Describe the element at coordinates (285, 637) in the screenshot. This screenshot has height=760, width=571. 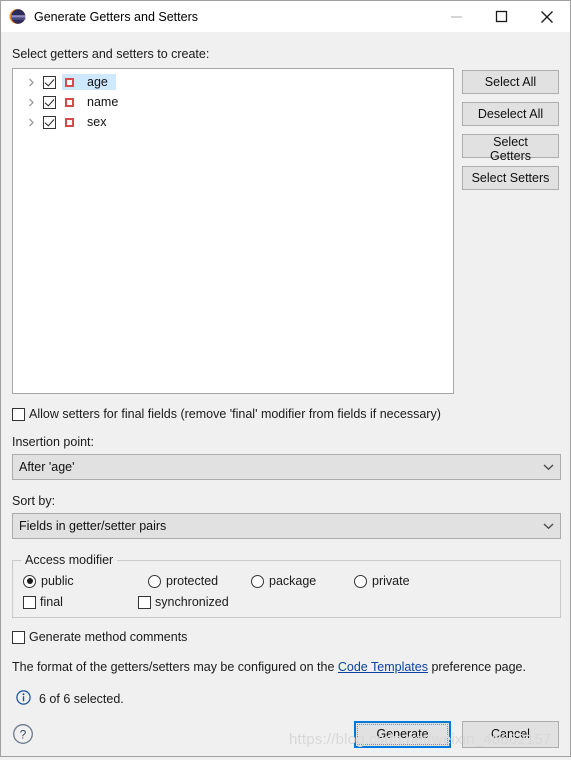
I see `generate-comments-row: Generate method comments` at that location.